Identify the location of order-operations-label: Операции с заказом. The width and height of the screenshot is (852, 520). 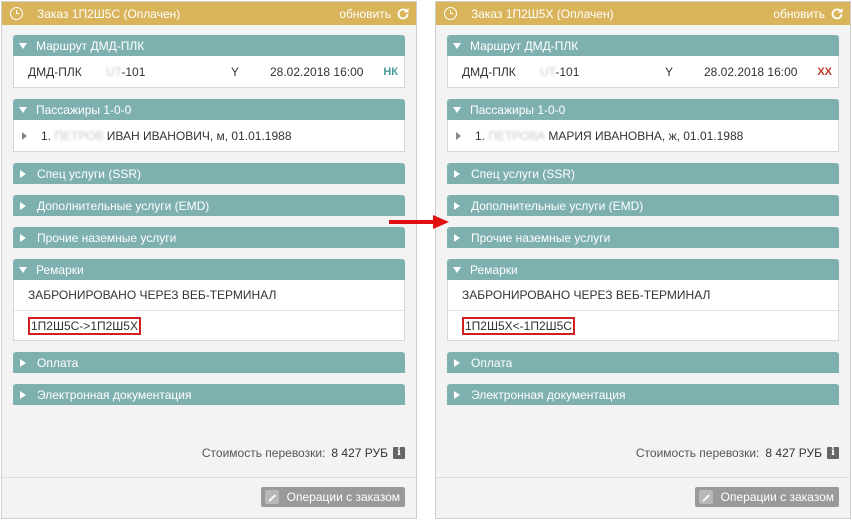
(343, 497).